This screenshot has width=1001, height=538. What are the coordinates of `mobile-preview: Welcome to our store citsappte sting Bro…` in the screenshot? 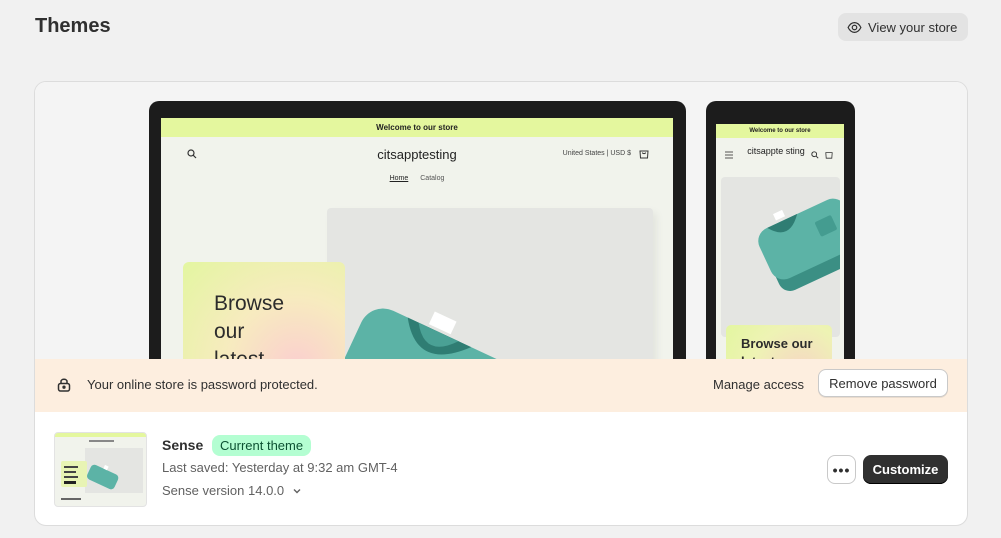 It's located at (780, 230).